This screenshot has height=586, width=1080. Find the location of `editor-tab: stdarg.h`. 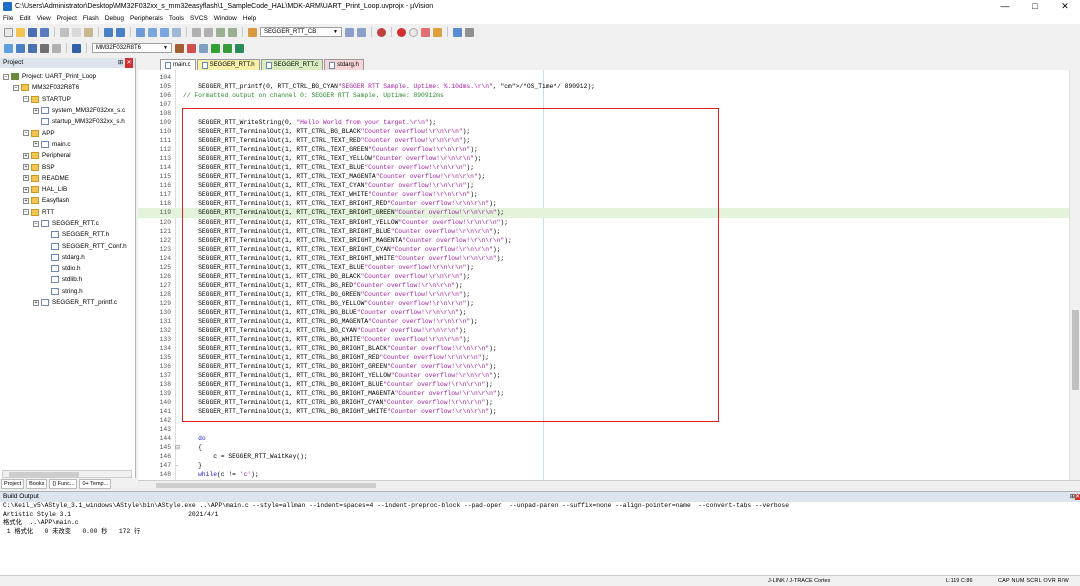

editor-tab: stdarg.h is located at coordinates (344, 64).